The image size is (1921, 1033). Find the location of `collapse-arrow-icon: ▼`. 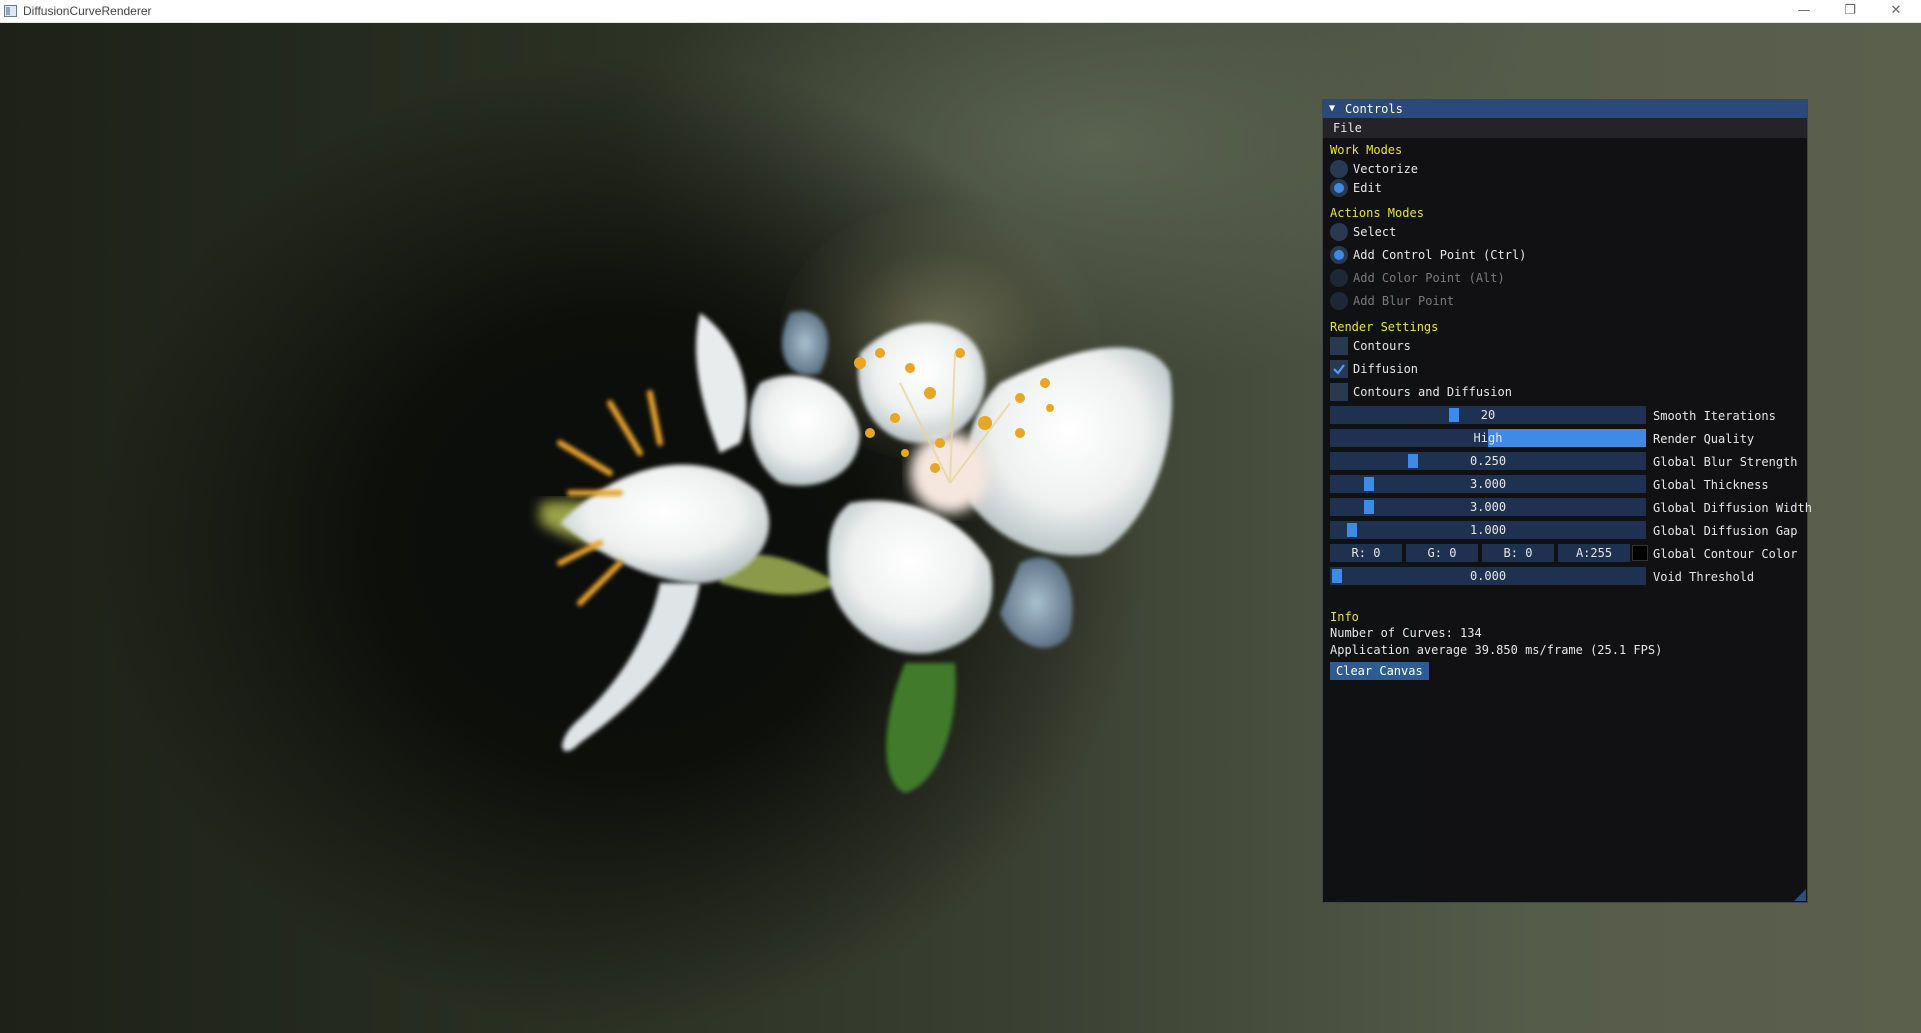

collapse-arrow-icon: ▼ is located at coordinates (1332, 108).